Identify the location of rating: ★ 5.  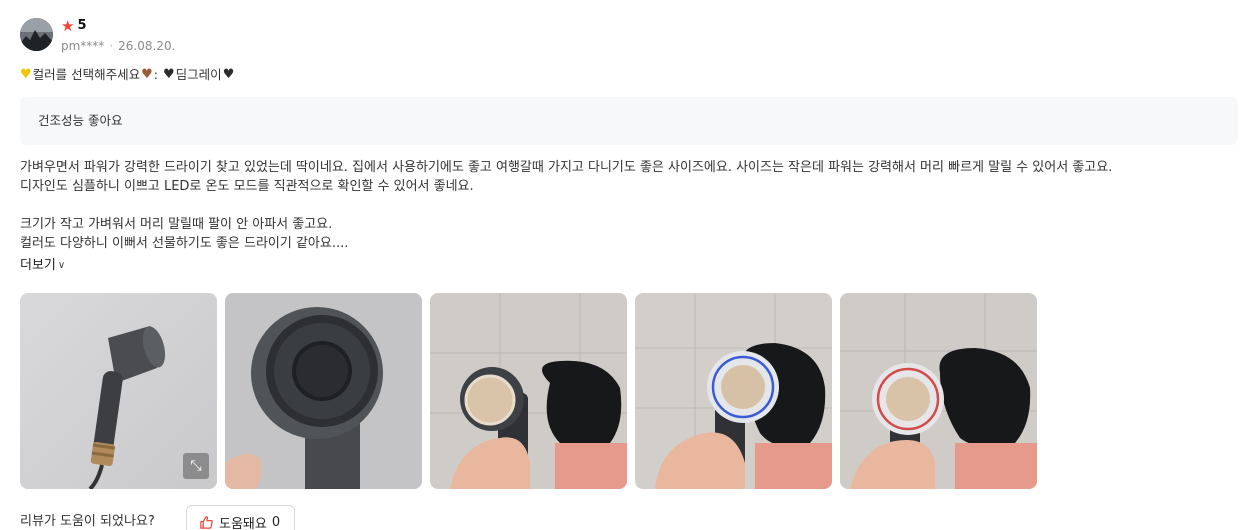
(74, 26).